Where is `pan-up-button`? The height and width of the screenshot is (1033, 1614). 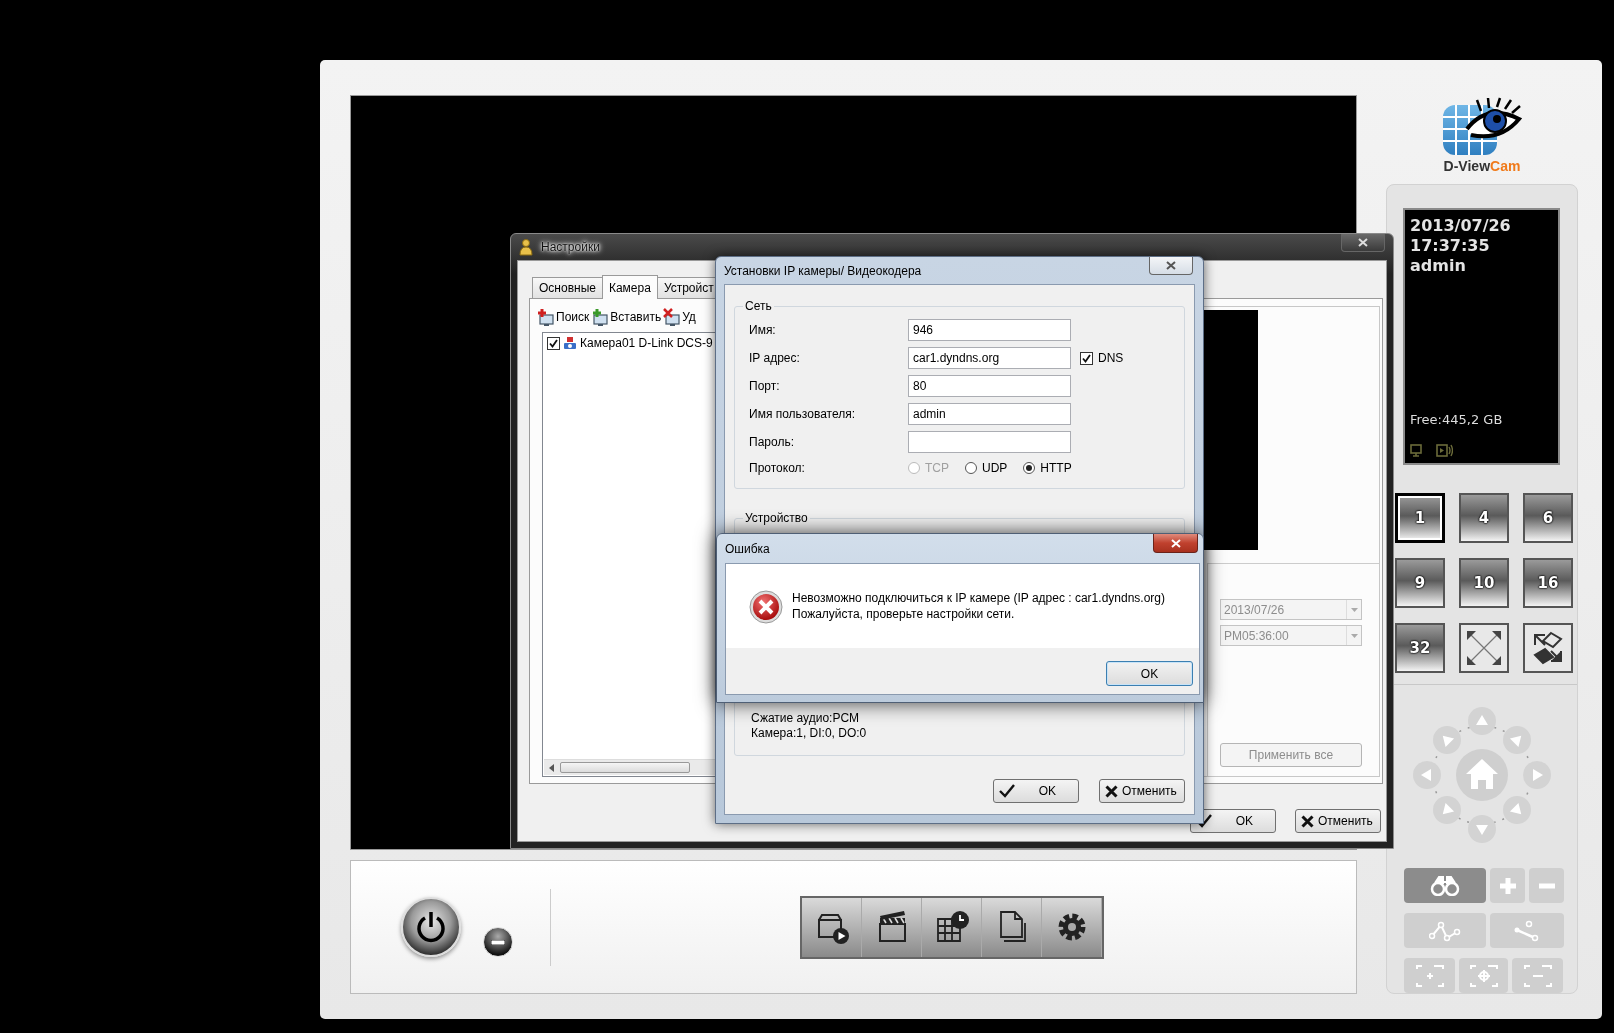 pan-up-button is located at coordinates (1482, 721).